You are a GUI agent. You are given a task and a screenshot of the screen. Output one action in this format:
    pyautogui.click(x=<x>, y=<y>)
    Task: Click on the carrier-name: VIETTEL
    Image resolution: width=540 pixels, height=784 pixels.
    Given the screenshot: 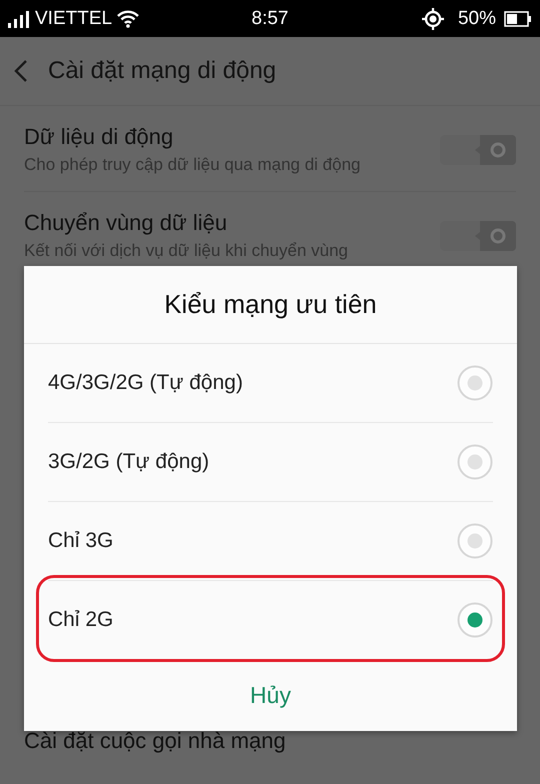 What is the action you would take?
    pyautogui.click(x=73, y=19)
    